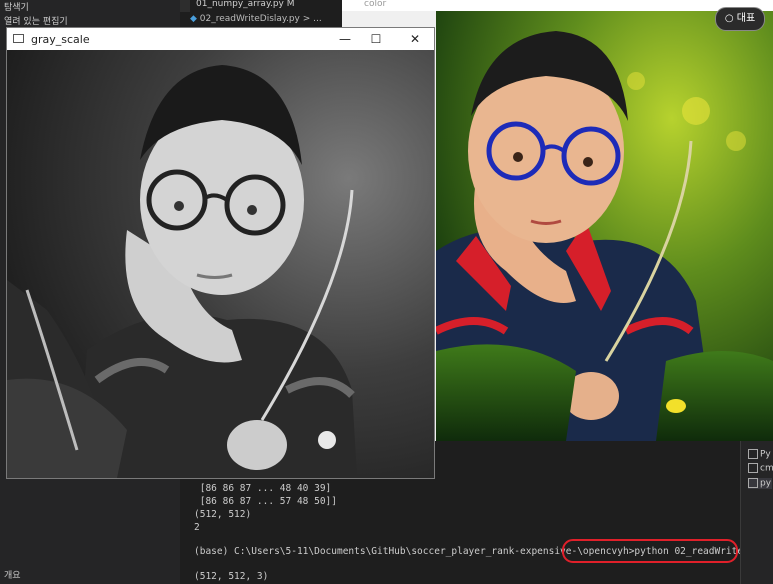 Image resolution: width=773 pixels, height=584 pixels. I want to click on tab-numpy-array: 01_numpy_array.py M, so click(266, 6).